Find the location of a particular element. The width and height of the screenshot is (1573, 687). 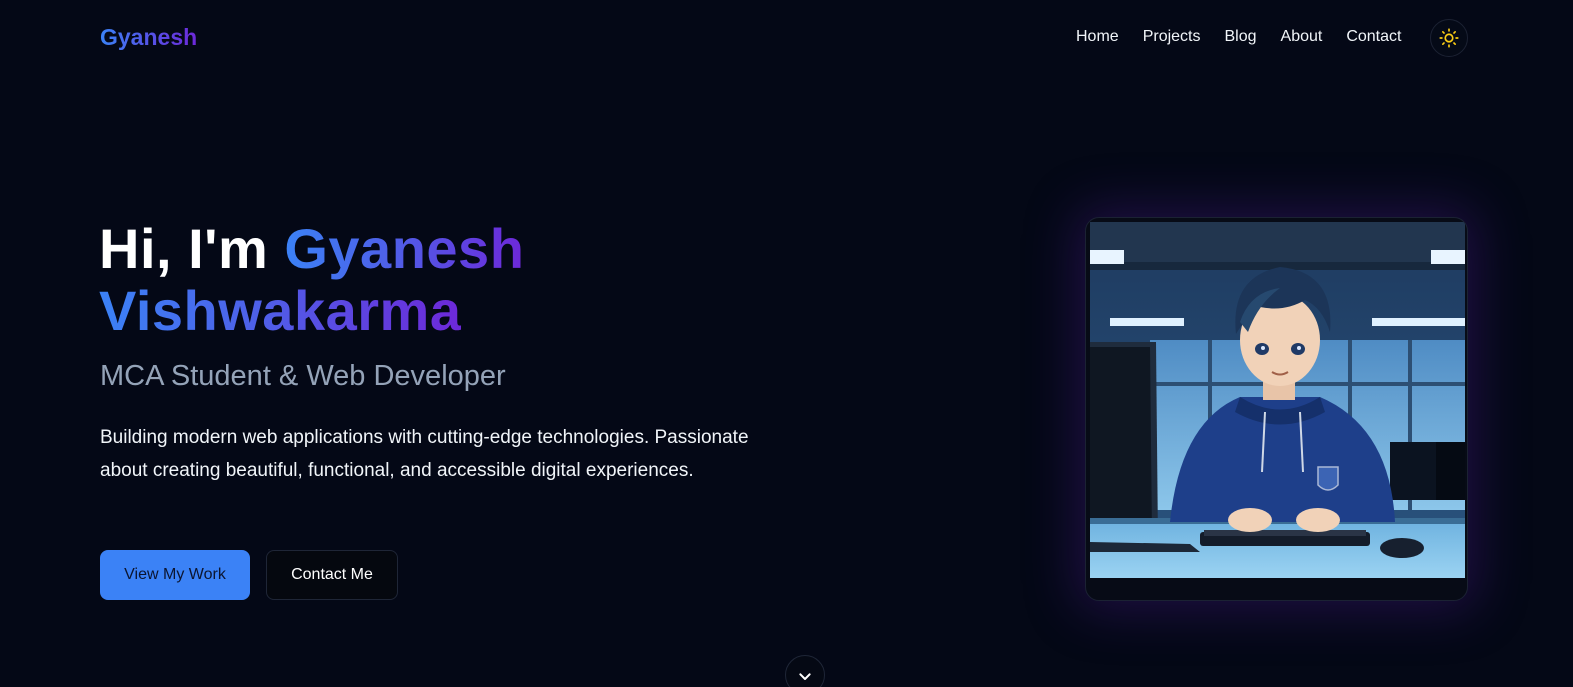

chevron-down-icon is located at coordinates (805, 676).